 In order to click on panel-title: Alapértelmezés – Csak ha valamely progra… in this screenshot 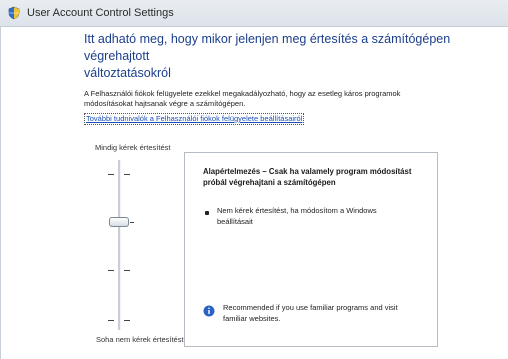, I will do `click(307, 177)`.